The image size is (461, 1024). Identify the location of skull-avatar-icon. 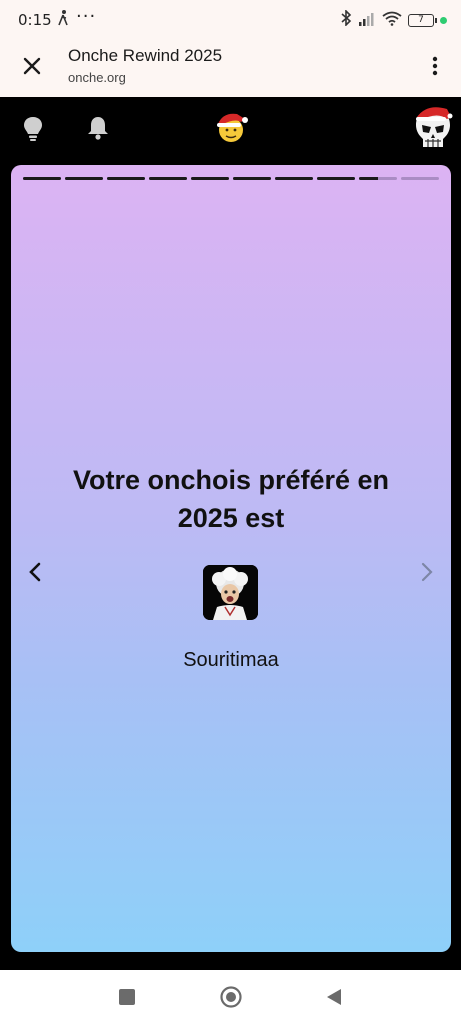
(433, 129).